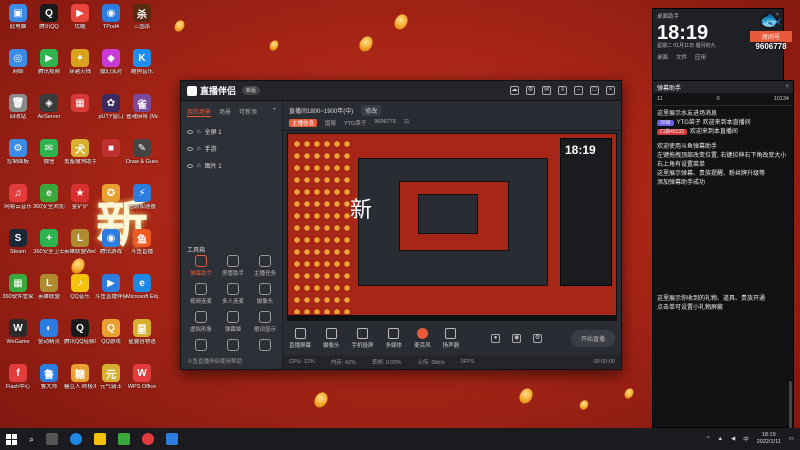  I want to click on desktop-shortcut: Q 腾讯QQ, so click(49, 17).